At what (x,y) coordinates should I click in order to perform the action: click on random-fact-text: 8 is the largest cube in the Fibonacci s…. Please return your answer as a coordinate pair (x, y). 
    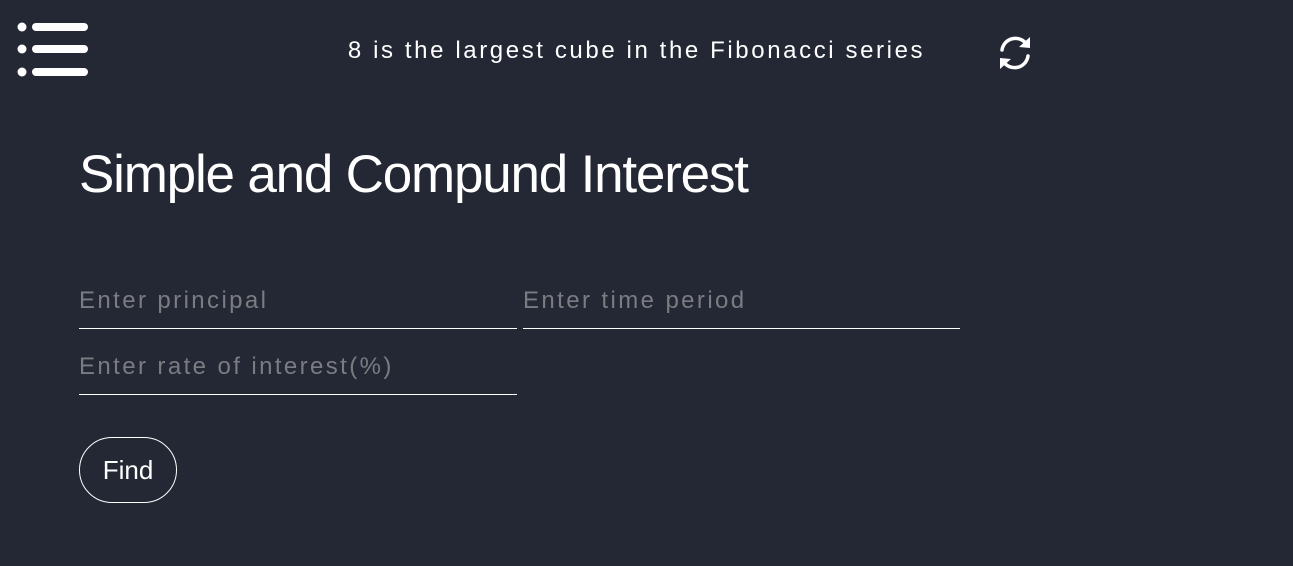
    Looking at the image, I should click on (636, 50).